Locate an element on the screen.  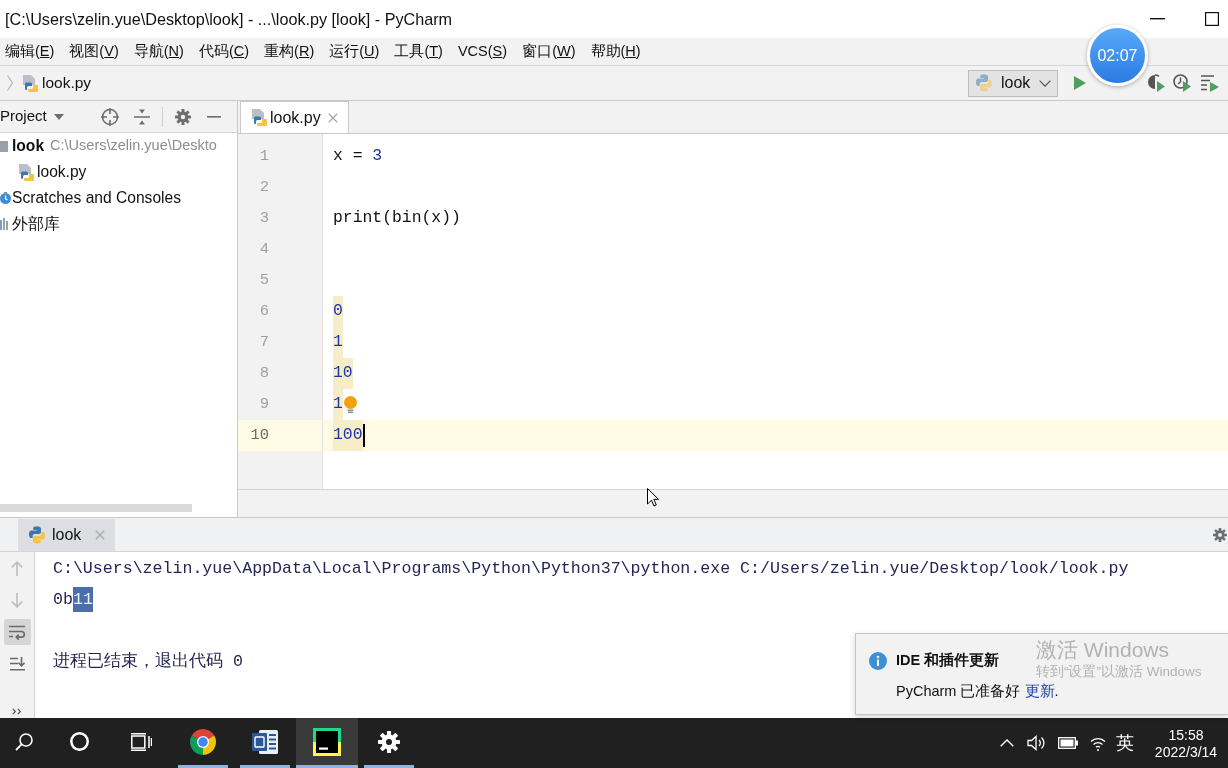
code-line: x = 3 is located at coordinates (358, 156).